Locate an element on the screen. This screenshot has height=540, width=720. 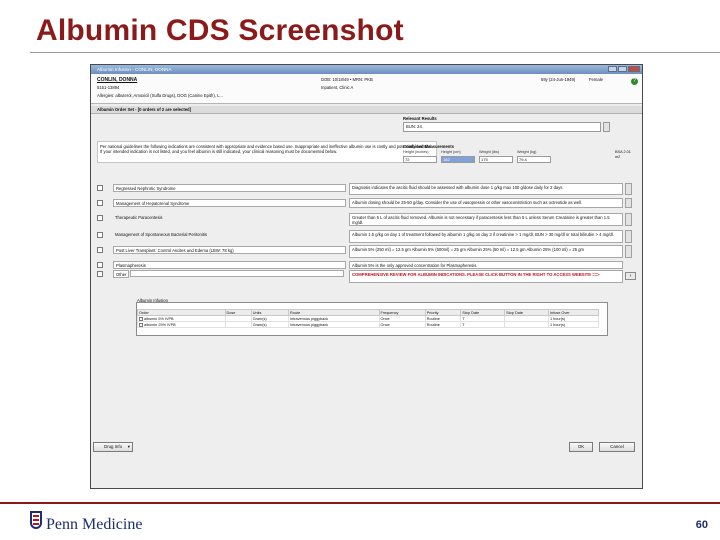
footer-divider is located at coordinates (360, 503).